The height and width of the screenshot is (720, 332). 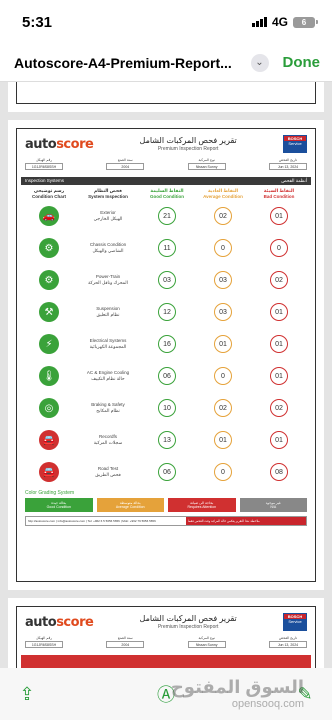 I want to click on system-name: Braking & Safety نظام المكابح, so click(x=108, y=407).